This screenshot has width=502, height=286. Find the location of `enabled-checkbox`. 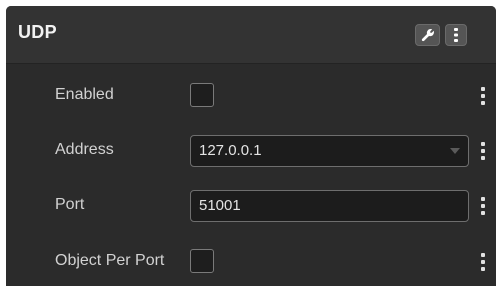

enabled-checkbox is located at coordinates (202, 95).